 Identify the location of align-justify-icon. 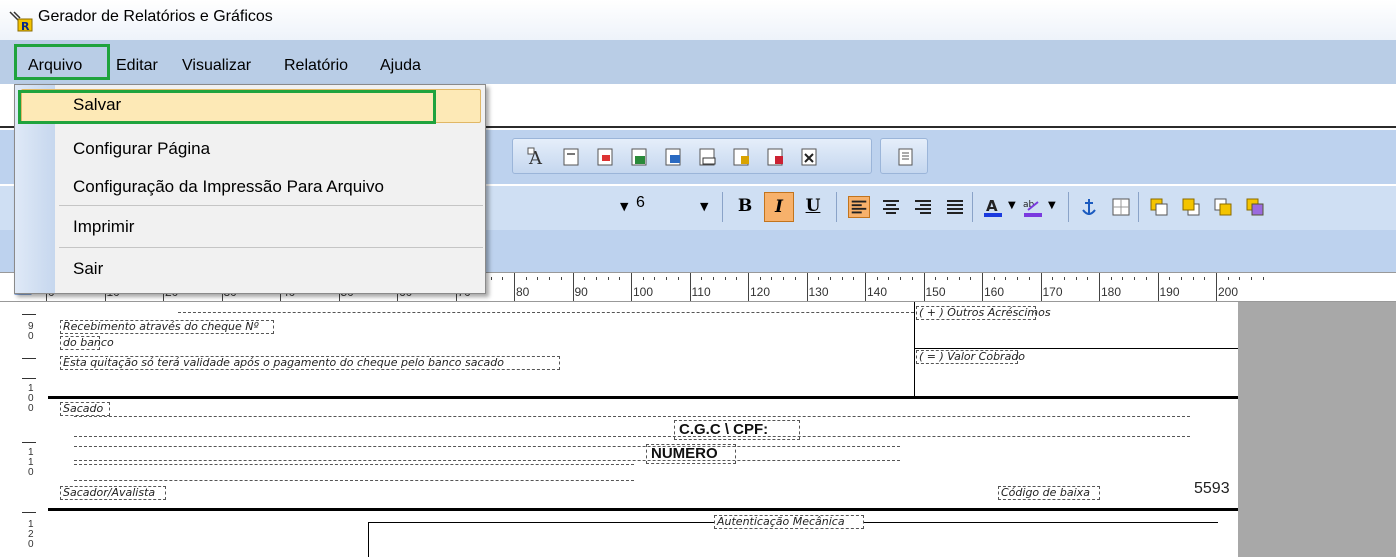
(955, 207).